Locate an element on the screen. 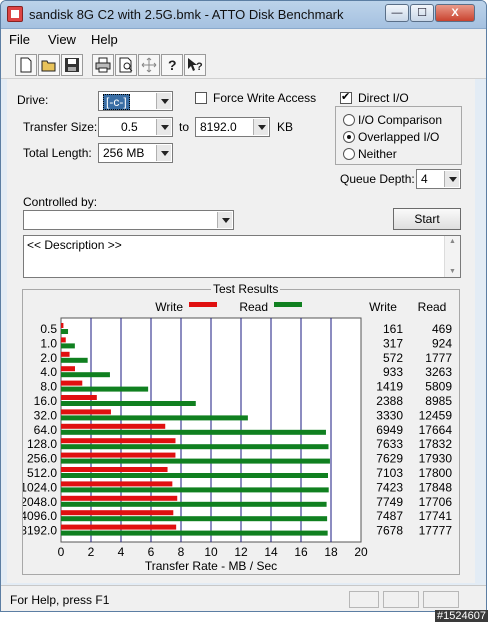  transfer-from-select: 0.5 is located at coordinates (135, 127).